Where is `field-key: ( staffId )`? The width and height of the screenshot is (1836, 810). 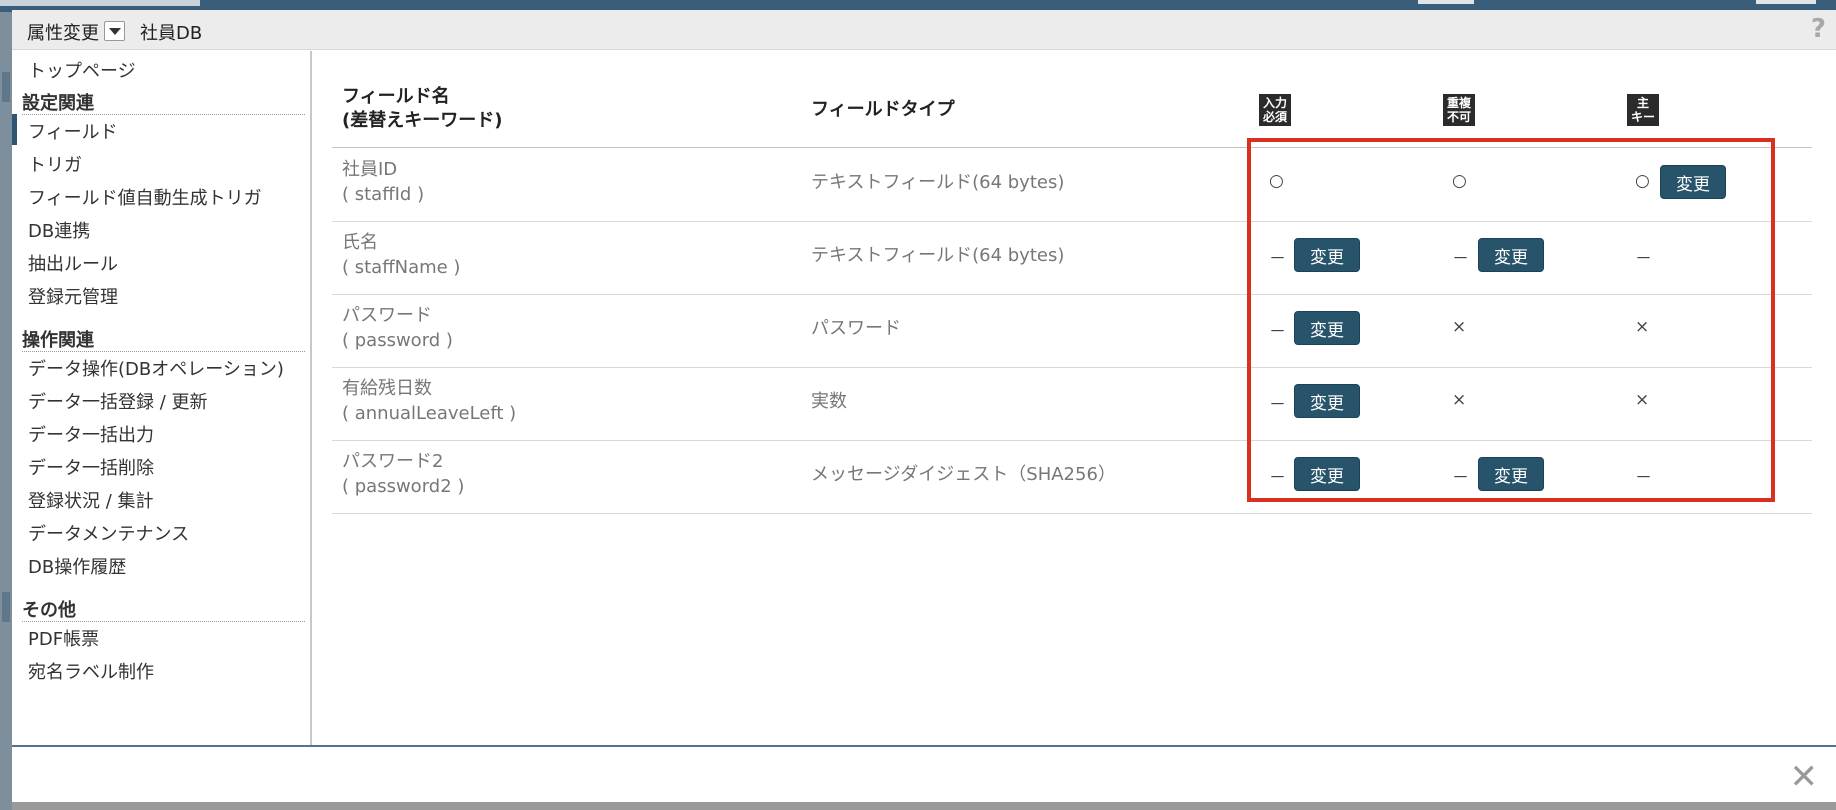
field-key: ( staffId ) is located at coordinates (383, 194).